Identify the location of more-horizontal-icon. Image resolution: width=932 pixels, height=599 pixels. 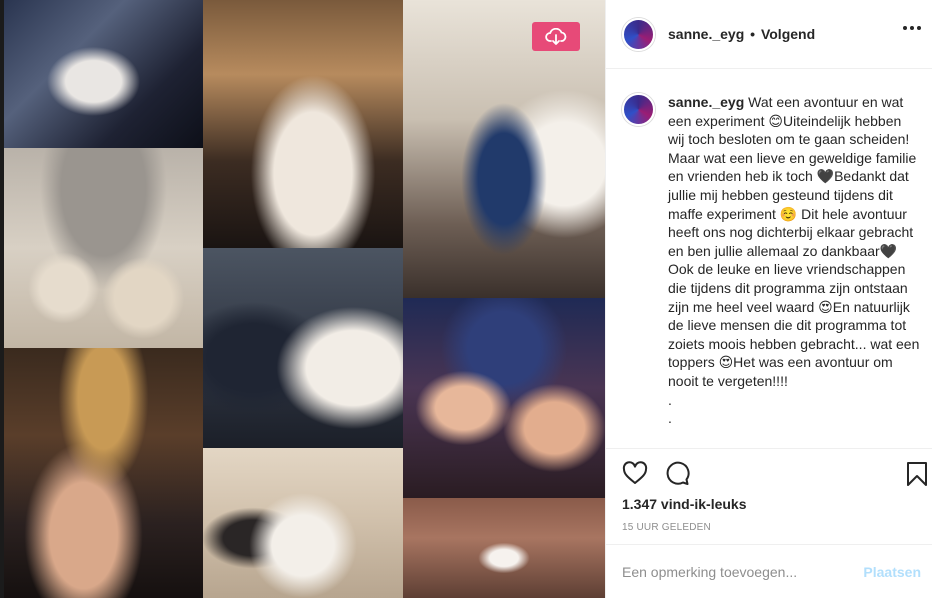
(912, 28).